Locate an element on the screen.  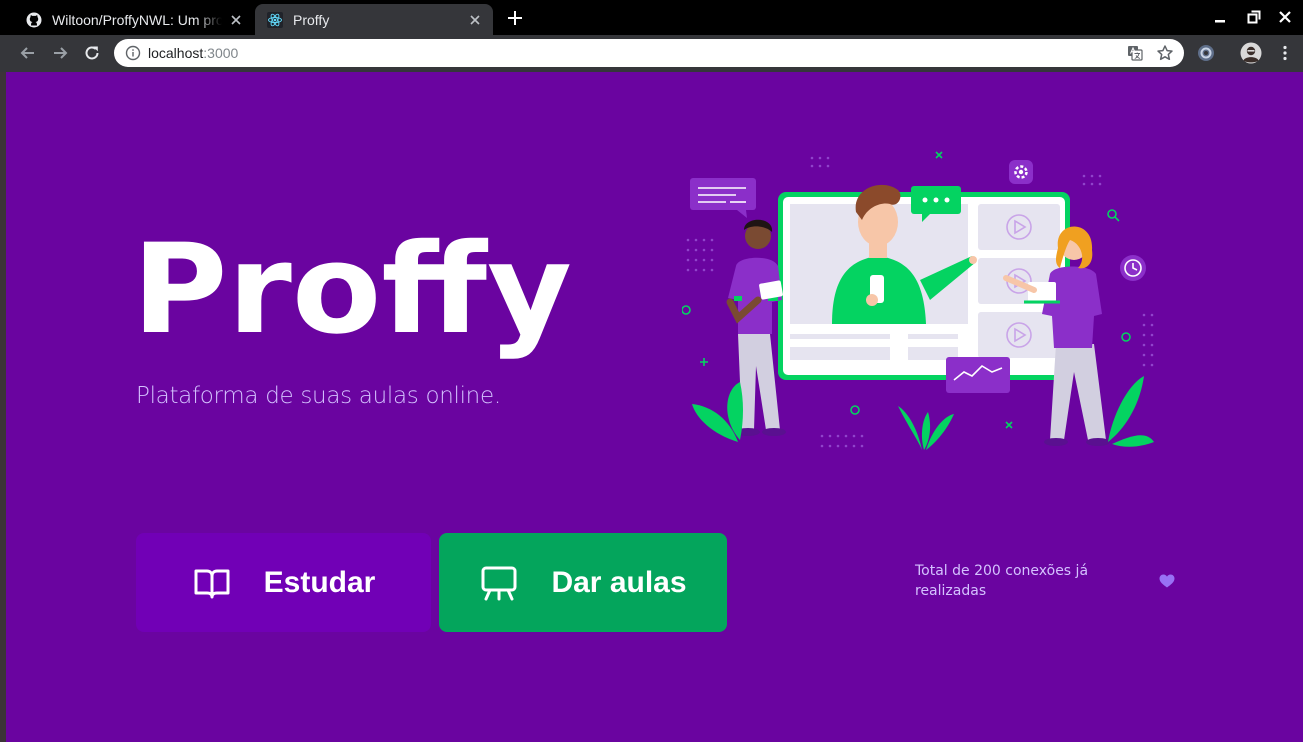
presentation-board-icon is located at coordinates (499, 583).